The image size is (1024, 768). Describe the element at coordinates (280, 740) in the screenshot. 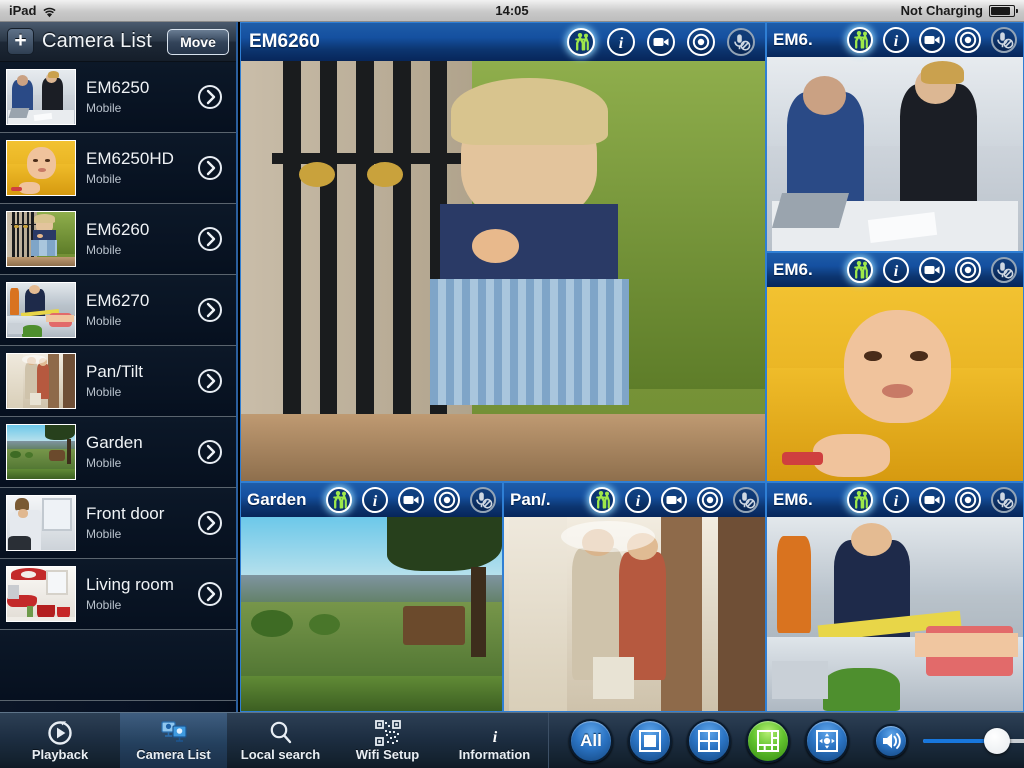

I see `tab-local-search: Local search` at that location.